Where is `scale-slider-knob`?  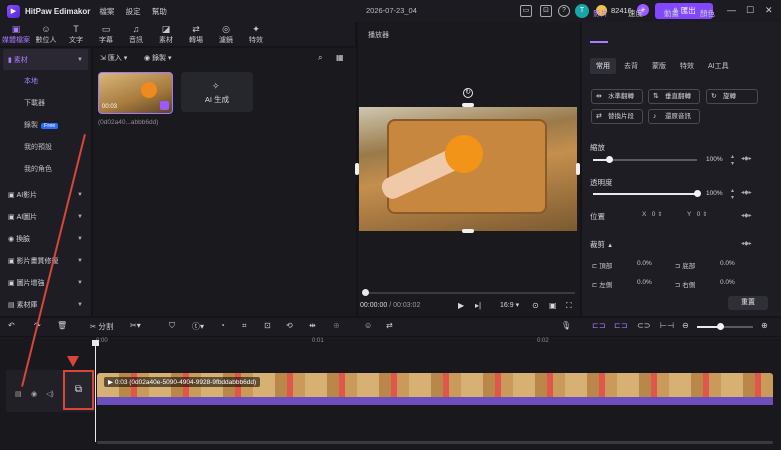
scale-slider-knob is located at coordinates (609, 159).